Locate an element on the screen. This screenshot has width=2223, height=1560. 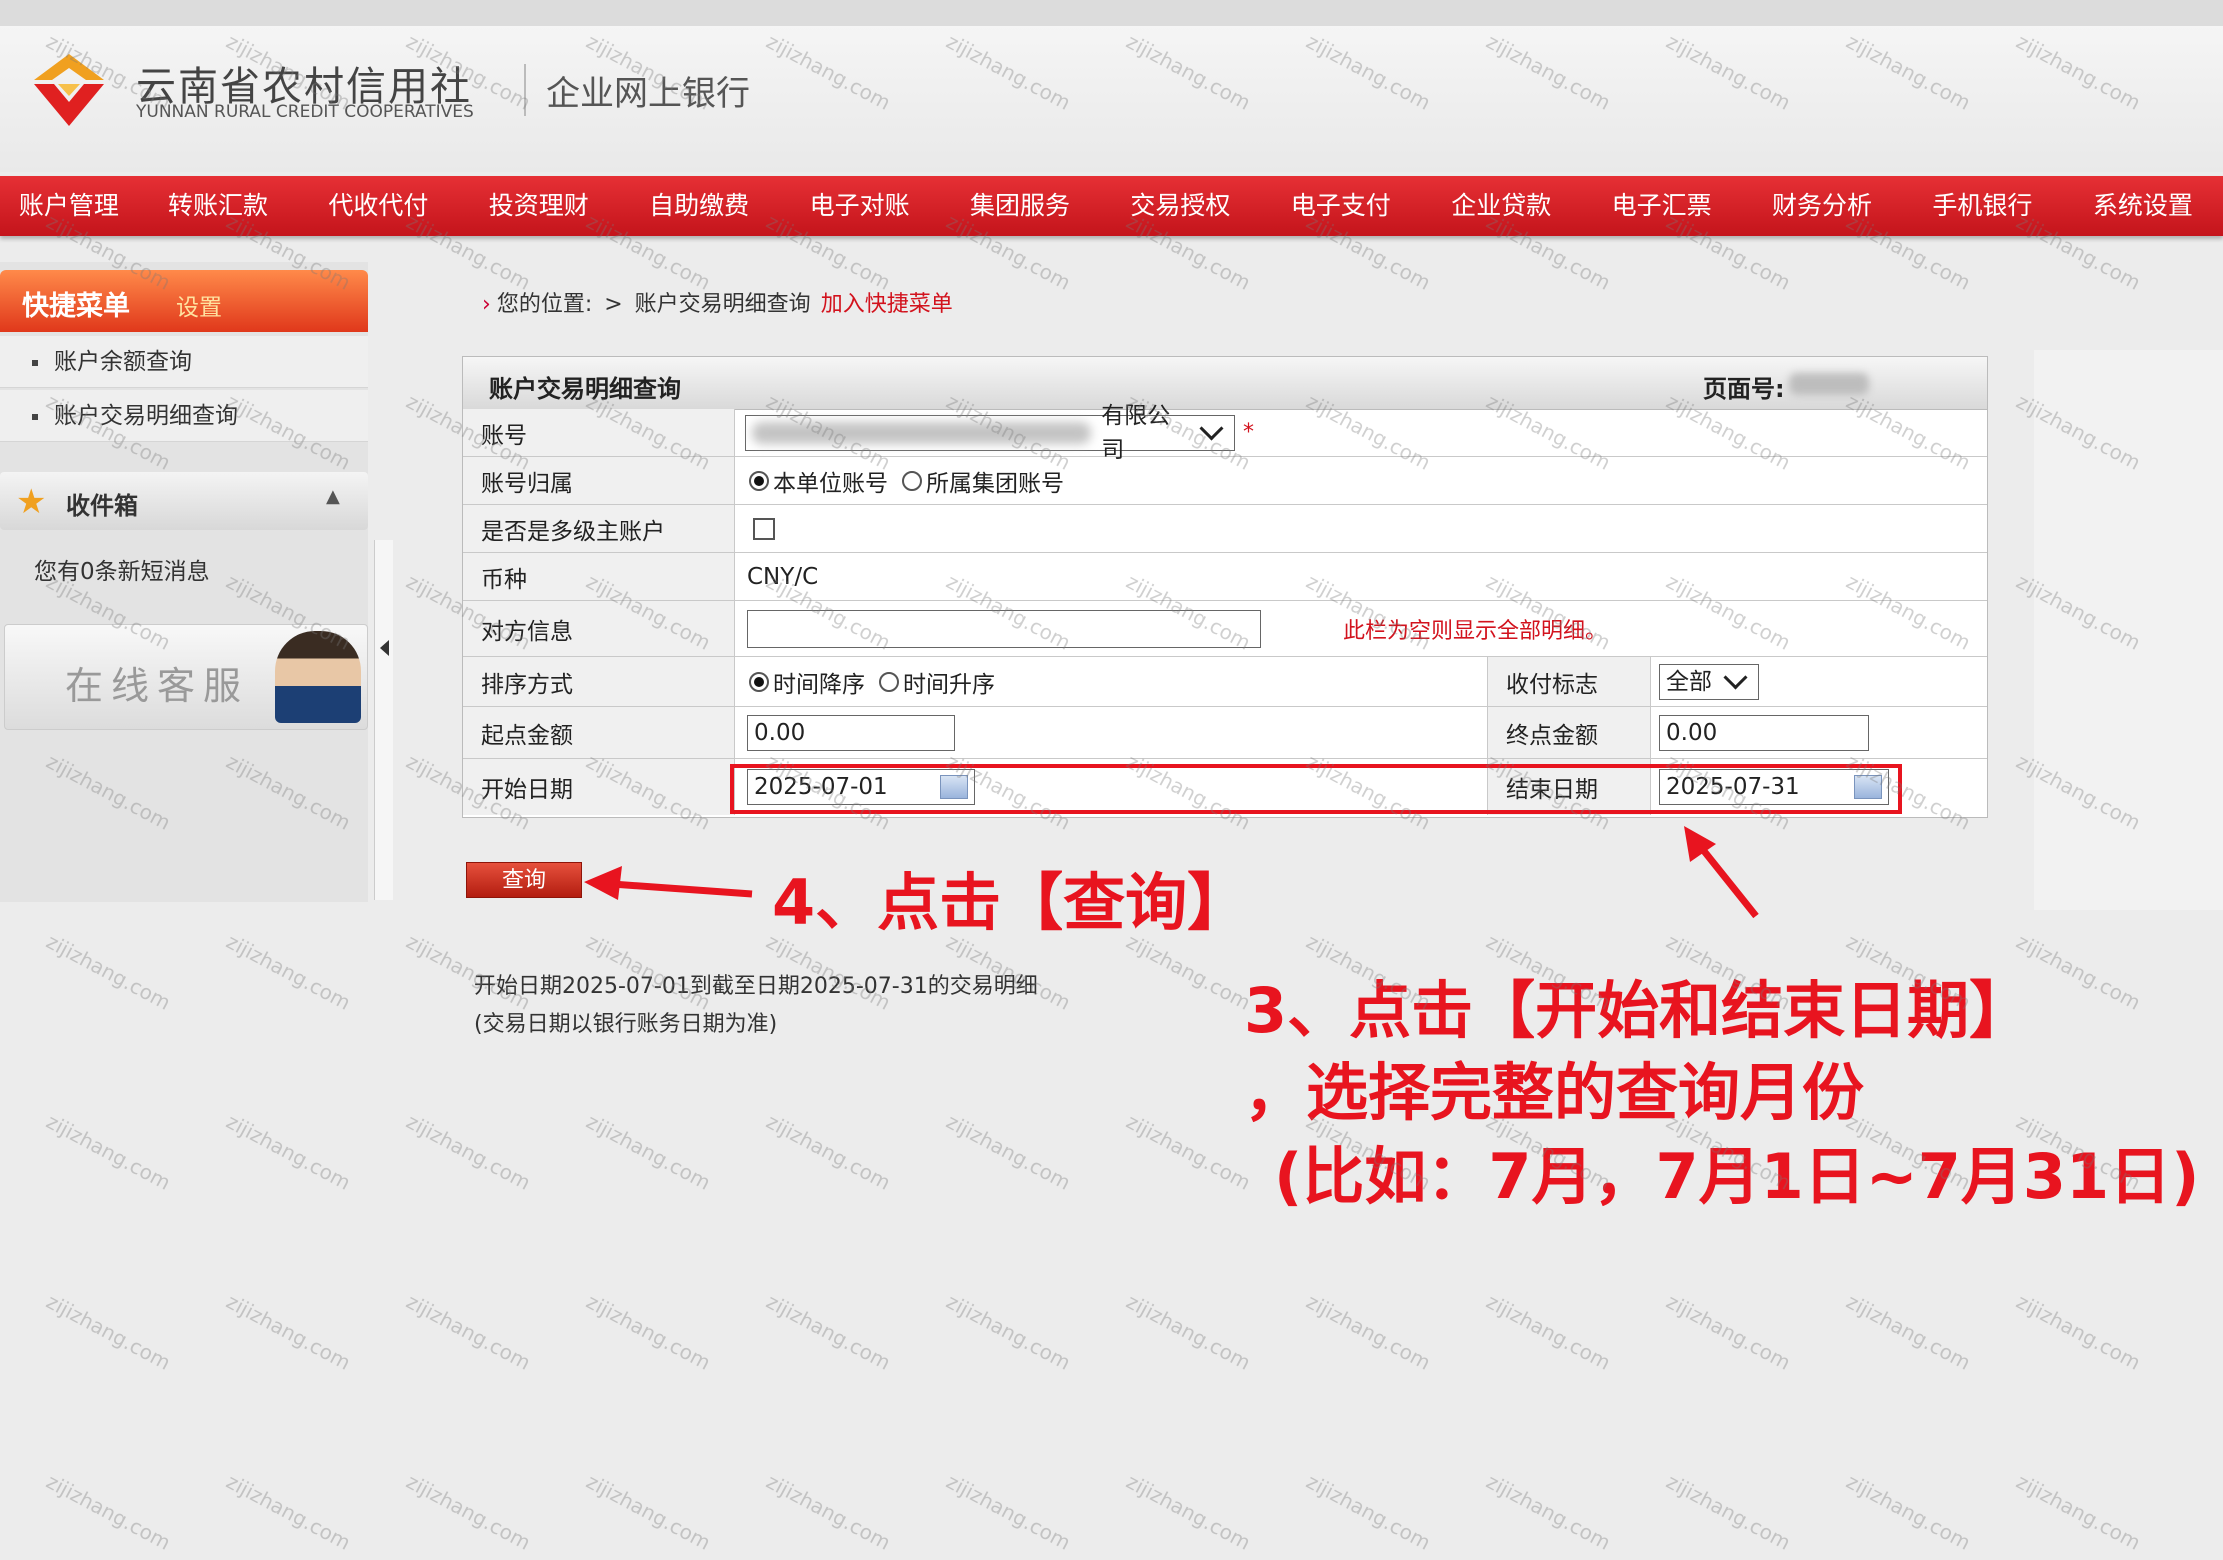
multilevel-cell is located at coordinates (755, 528).